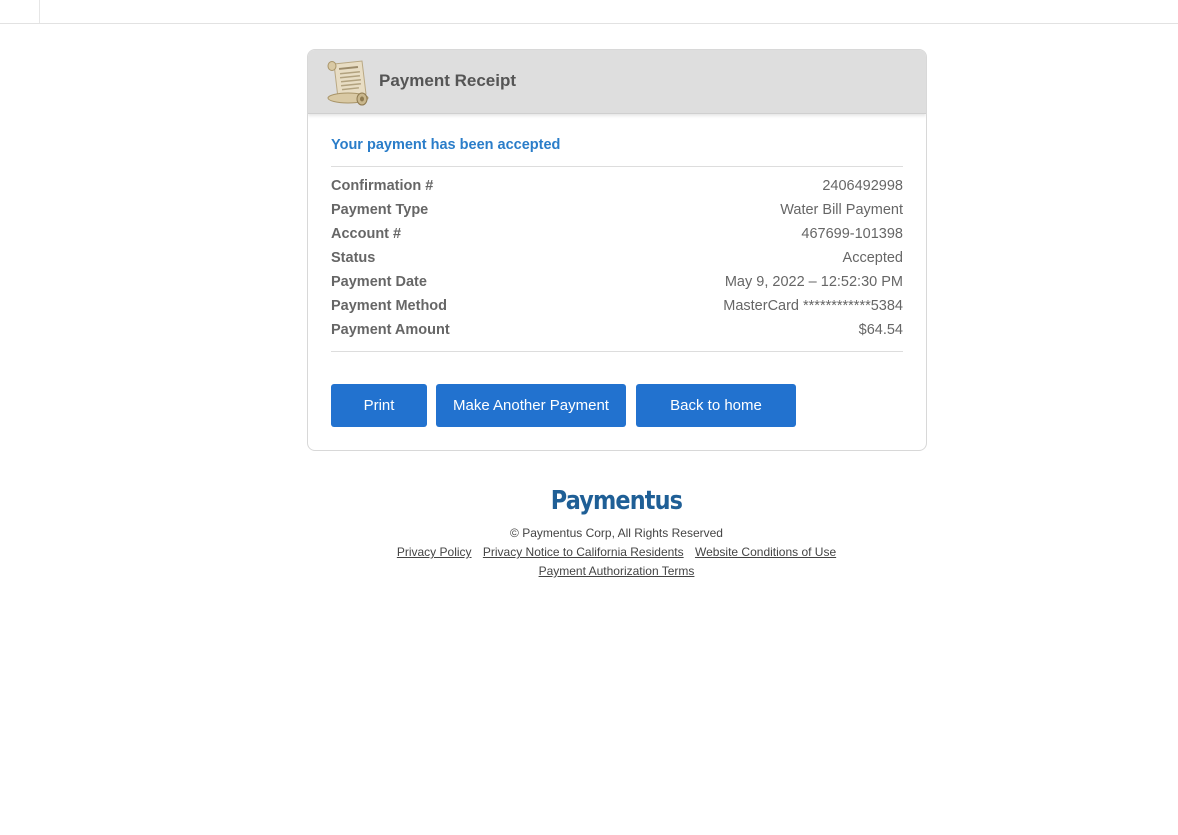 The image size is (1178, 835). I want to click on receipt-row-confirmation: Confirmation # 2406492998, so click(617, 188).